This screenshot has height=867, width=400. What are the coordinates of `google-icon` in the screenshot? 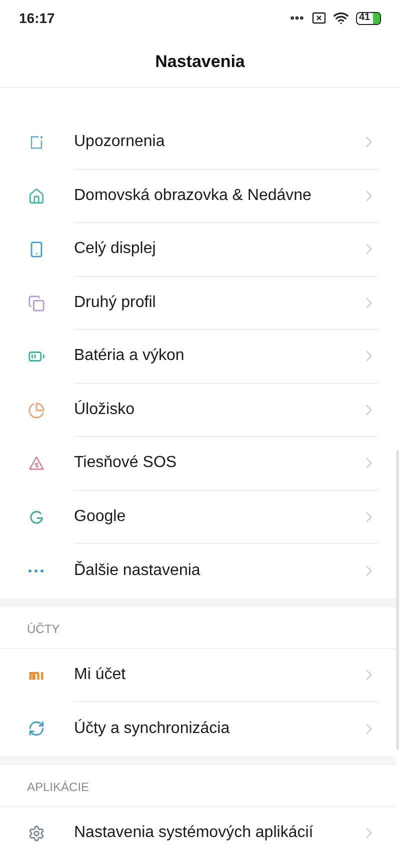 It's located at (36, 517).